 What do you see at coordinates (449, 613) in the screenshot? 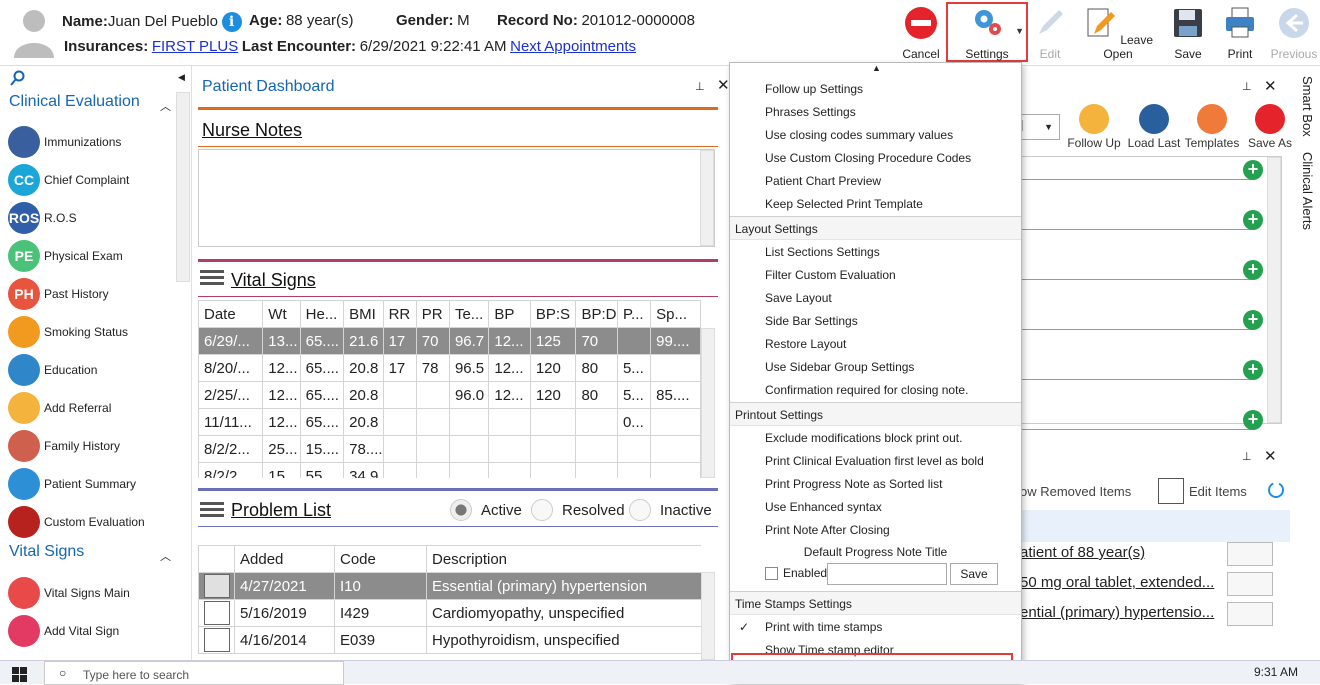
I see `table-row: 5/16/2019 I429 Cardiomyopathy, unspecified` at bounding box center [449, 613].